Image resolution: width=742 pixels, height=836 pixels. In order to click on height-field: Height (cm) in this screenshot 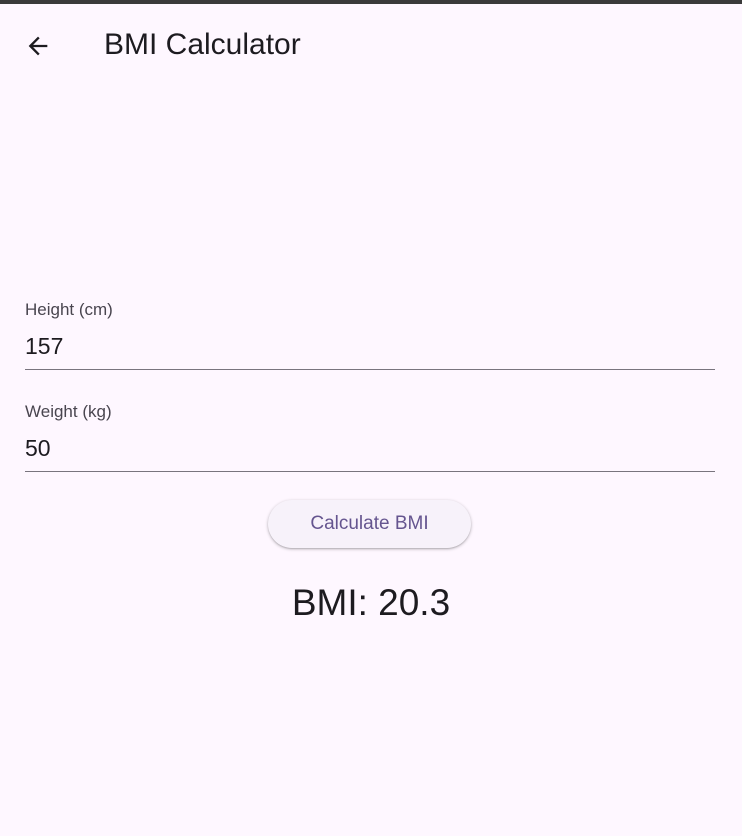, I will do `click(370, 335)`.